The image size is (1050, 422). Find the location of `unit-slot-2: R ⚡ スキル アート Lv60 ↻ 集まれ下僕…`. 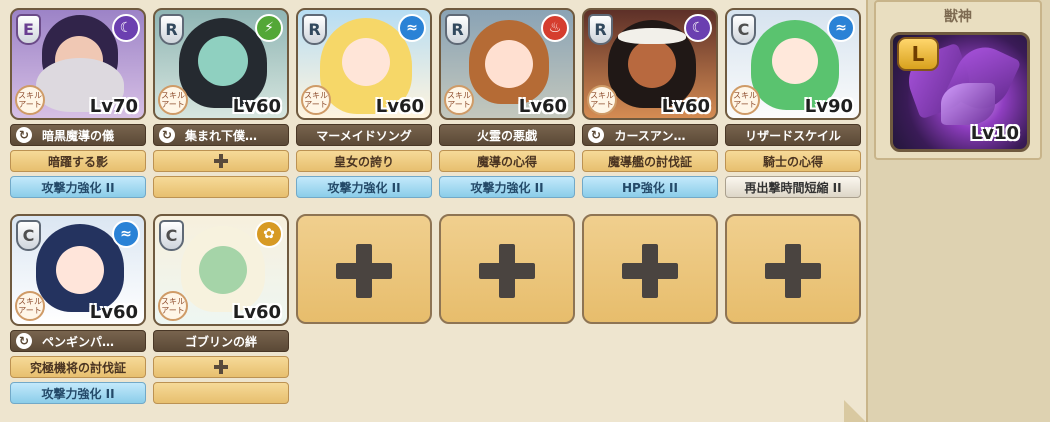

unit-slot-2: R ⚡ スキル アート Lv60 ↻ 集まれ下僕… is located at coordinates (221, 103).